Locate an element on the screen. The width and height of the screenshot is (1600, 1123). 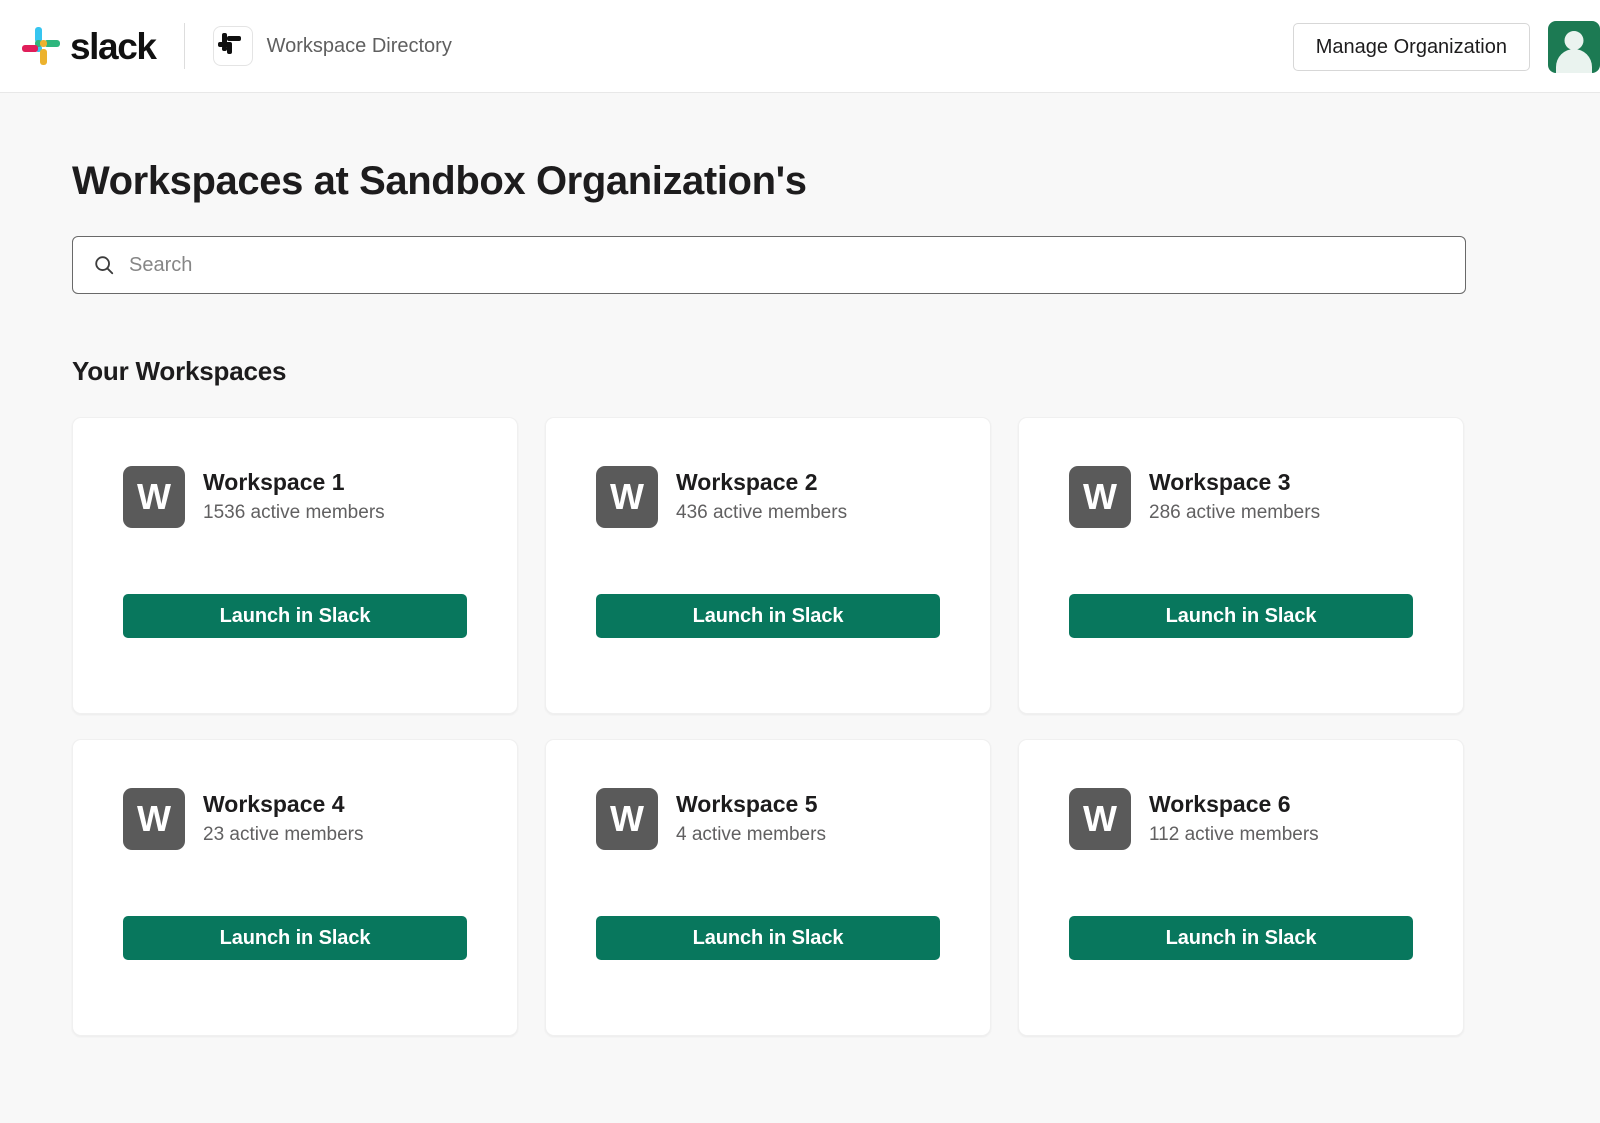
user-avatar-icon is located at coordinates (1574, 46).